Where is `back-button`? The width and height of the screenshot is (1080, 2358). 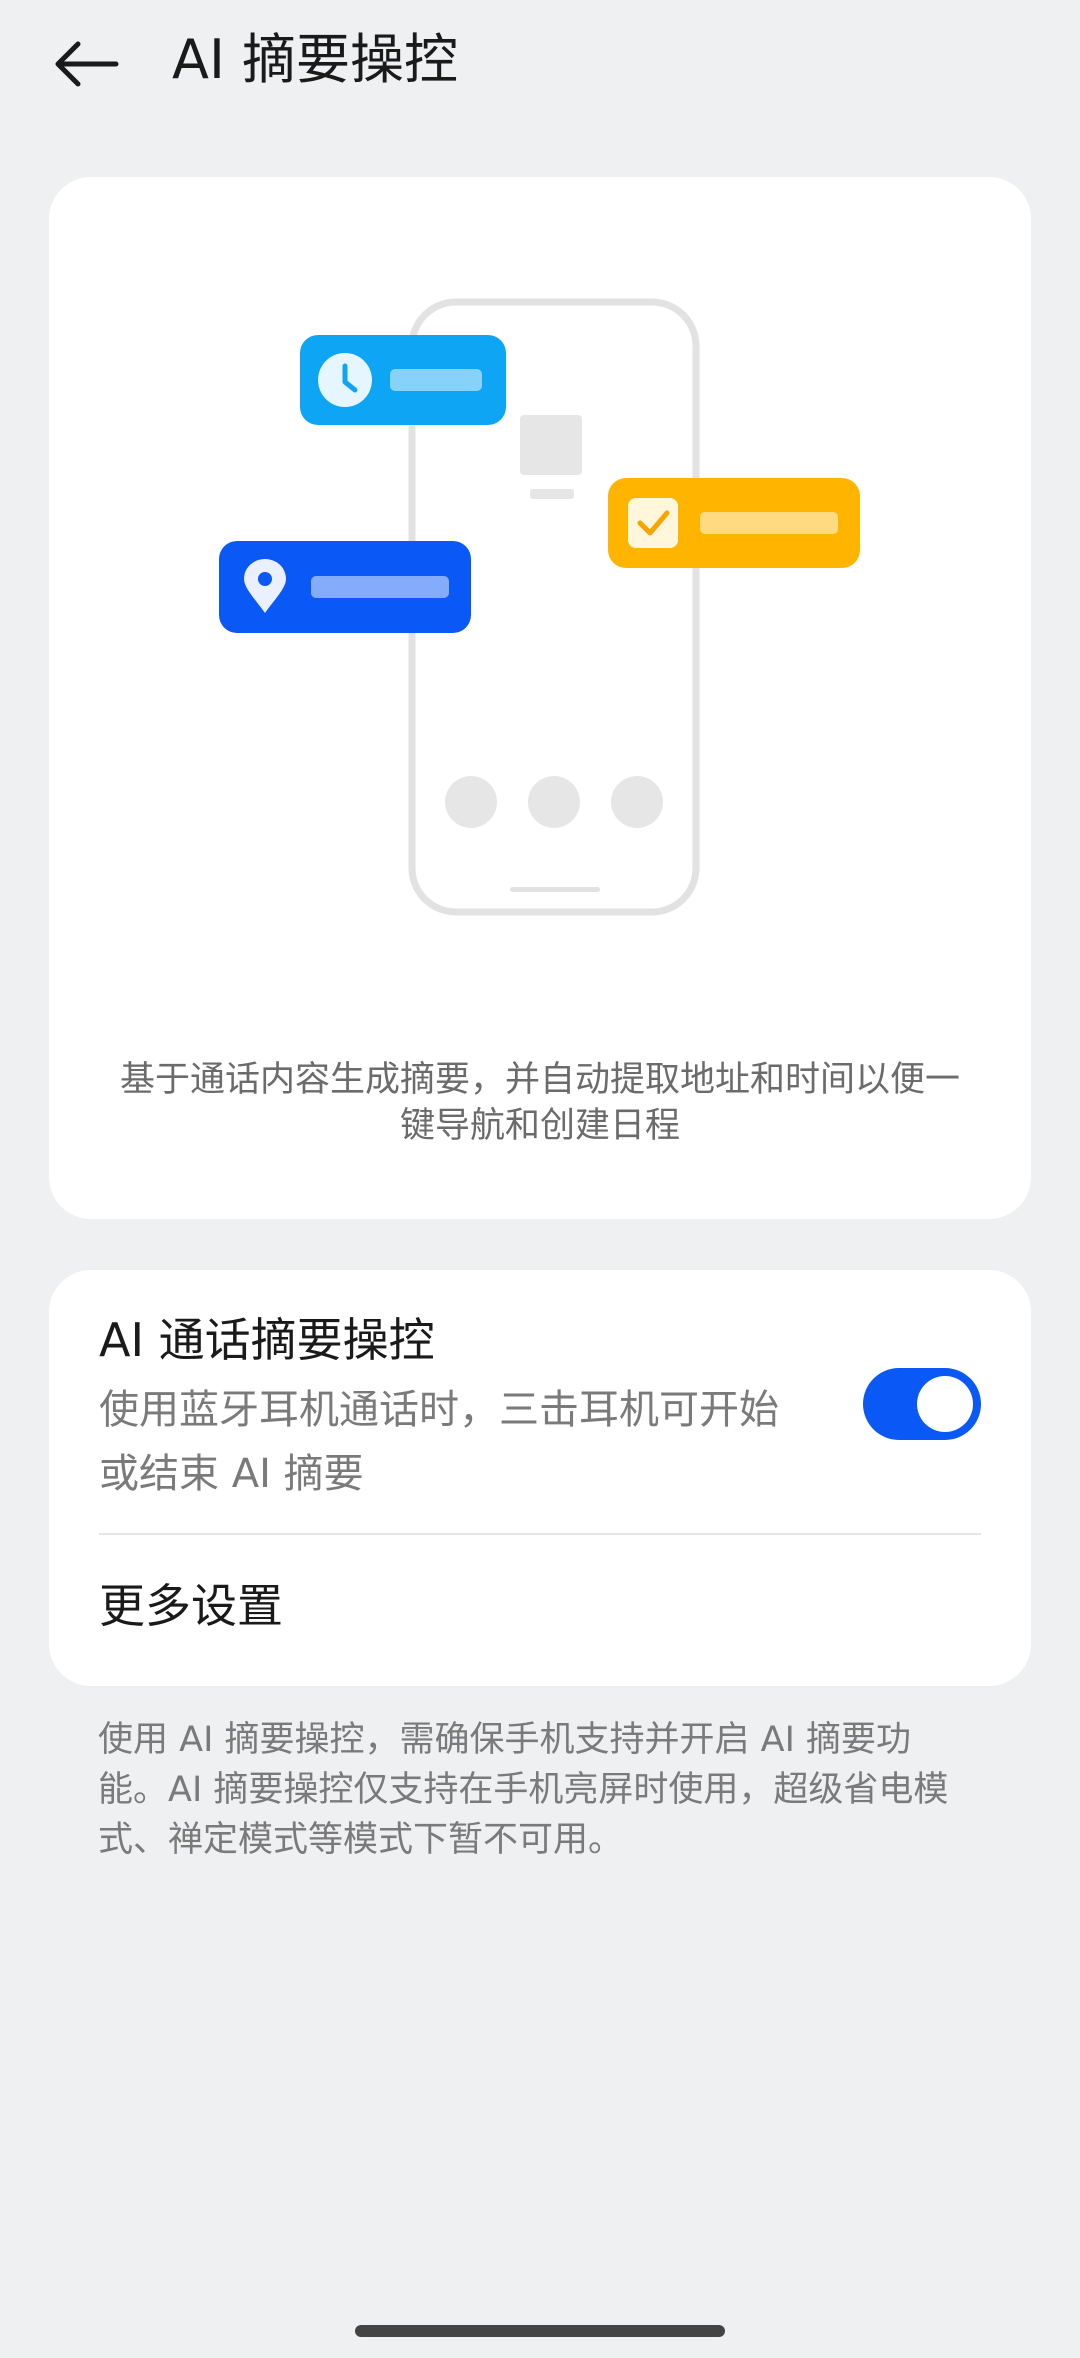 back-button is located at coordinates (85, 64).